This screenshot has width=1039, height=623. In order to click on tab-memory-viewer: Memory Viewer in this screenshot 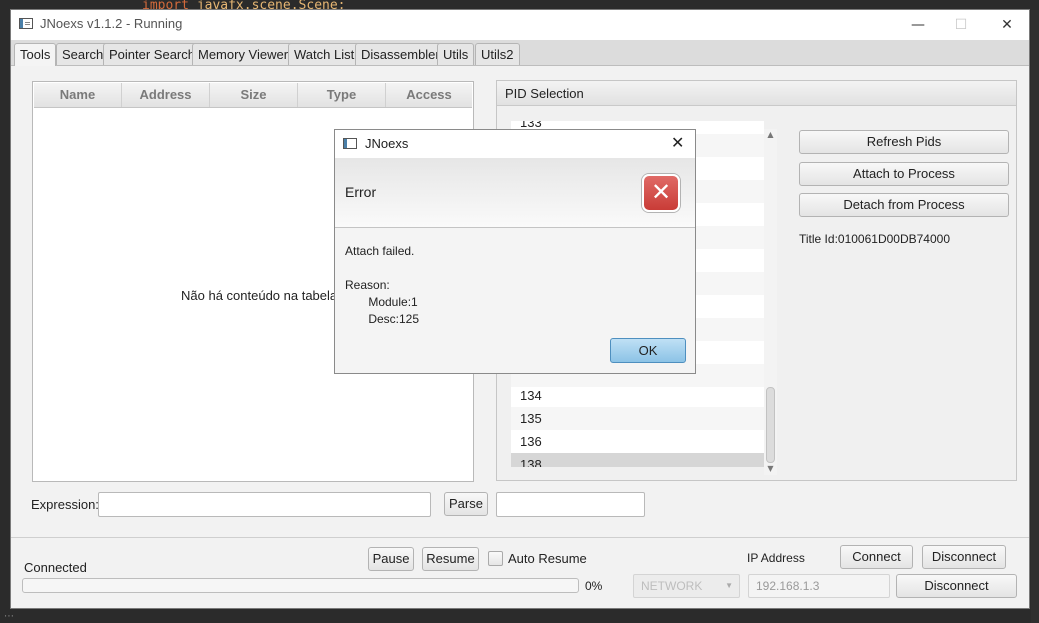, I will do `click(243, 54)`.